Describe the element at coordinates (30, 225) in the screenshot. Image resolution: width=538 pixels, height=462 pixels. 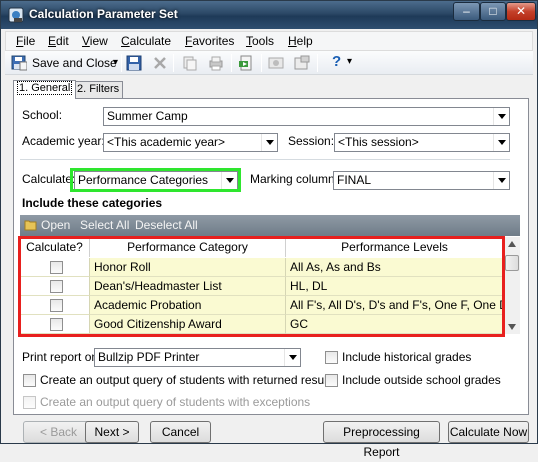
I see `folder-open-icon` at that location.